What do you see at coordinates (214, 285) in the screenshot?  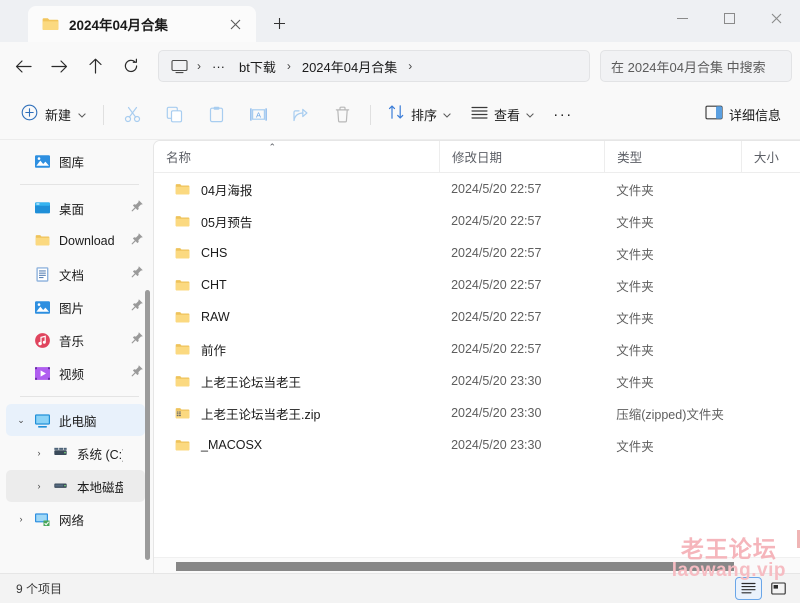 I see `file-name-label: CHT` at bounding box center [214, 285].